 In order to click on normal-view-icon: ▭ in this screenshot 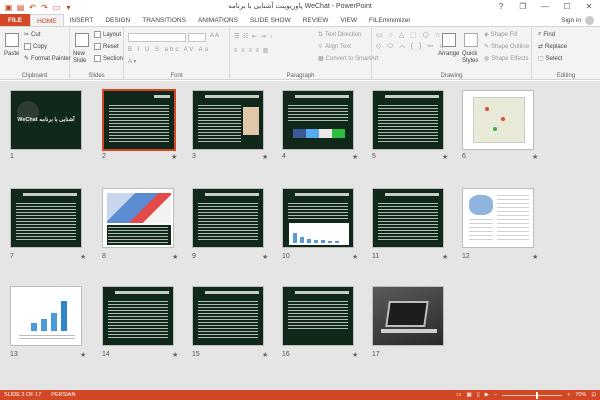, I will do `click(458, 395)`.